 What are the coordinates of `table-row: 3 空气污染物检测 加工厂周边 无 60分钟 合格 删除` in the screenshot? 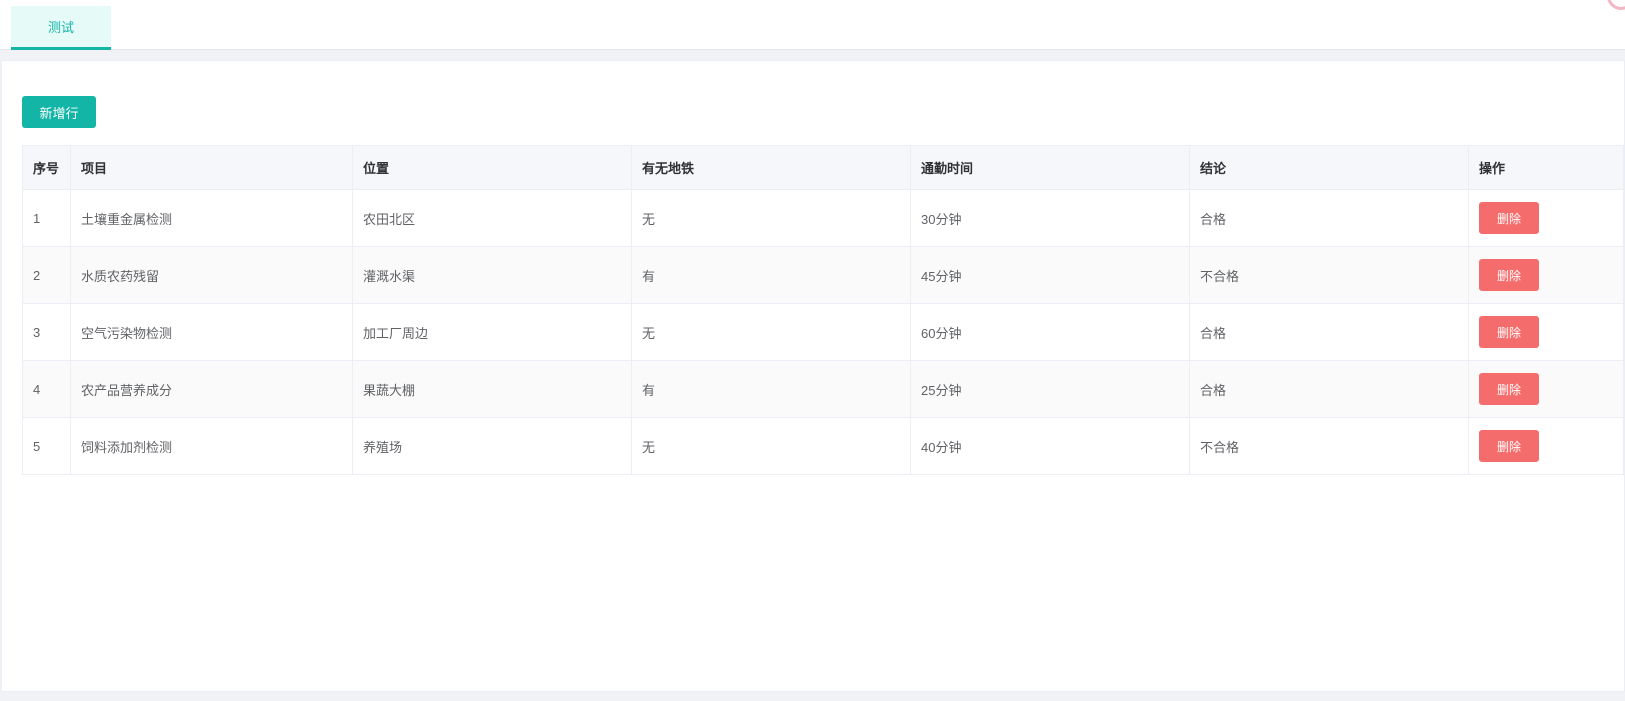 It's located at (823, 332).